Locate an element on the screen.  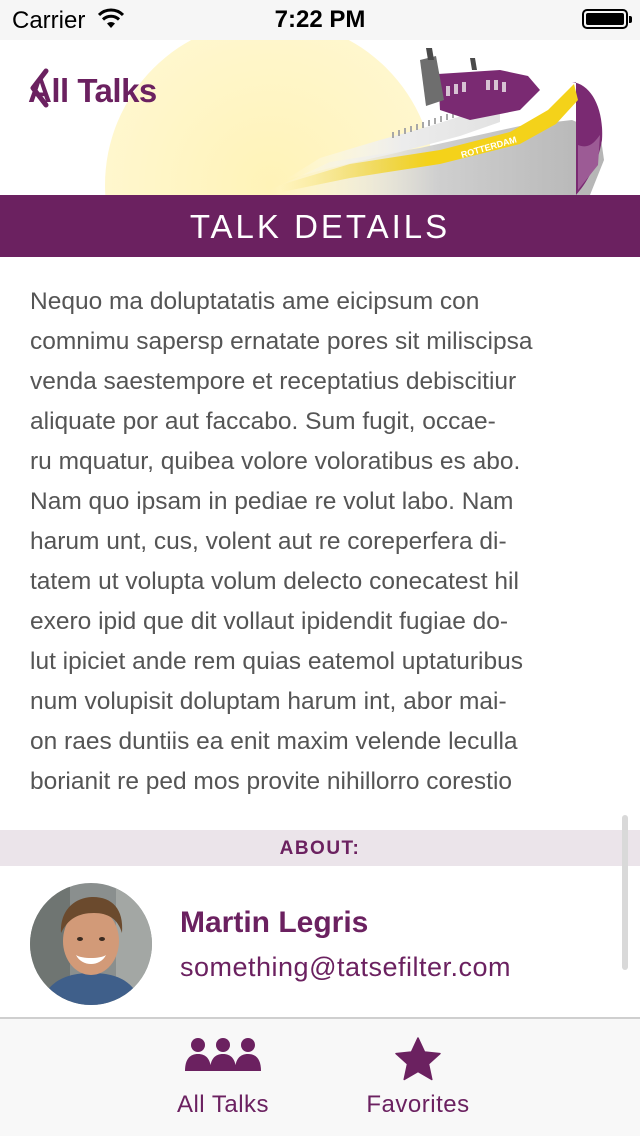
description-line: Nequo ma doluptatatis ame eicipsum con is located at coordinates (255, 301).